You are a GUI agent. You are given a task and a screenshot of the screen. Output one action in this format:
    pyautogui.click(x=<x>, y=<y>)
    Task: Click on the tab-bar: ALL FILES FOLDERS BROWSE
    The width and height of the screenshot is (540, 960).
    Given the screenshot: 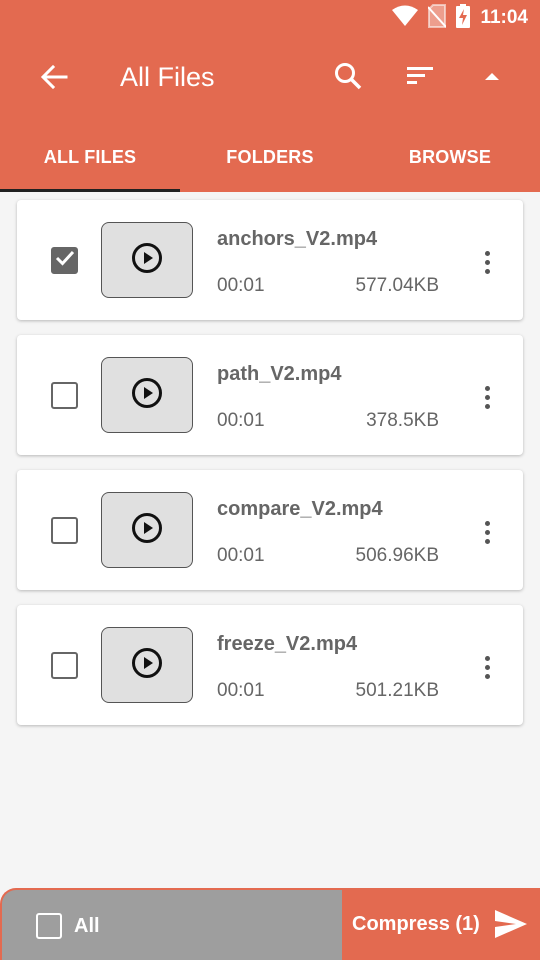 What is the action you would take?
    pyautogui.click(x=270, y=164)
    